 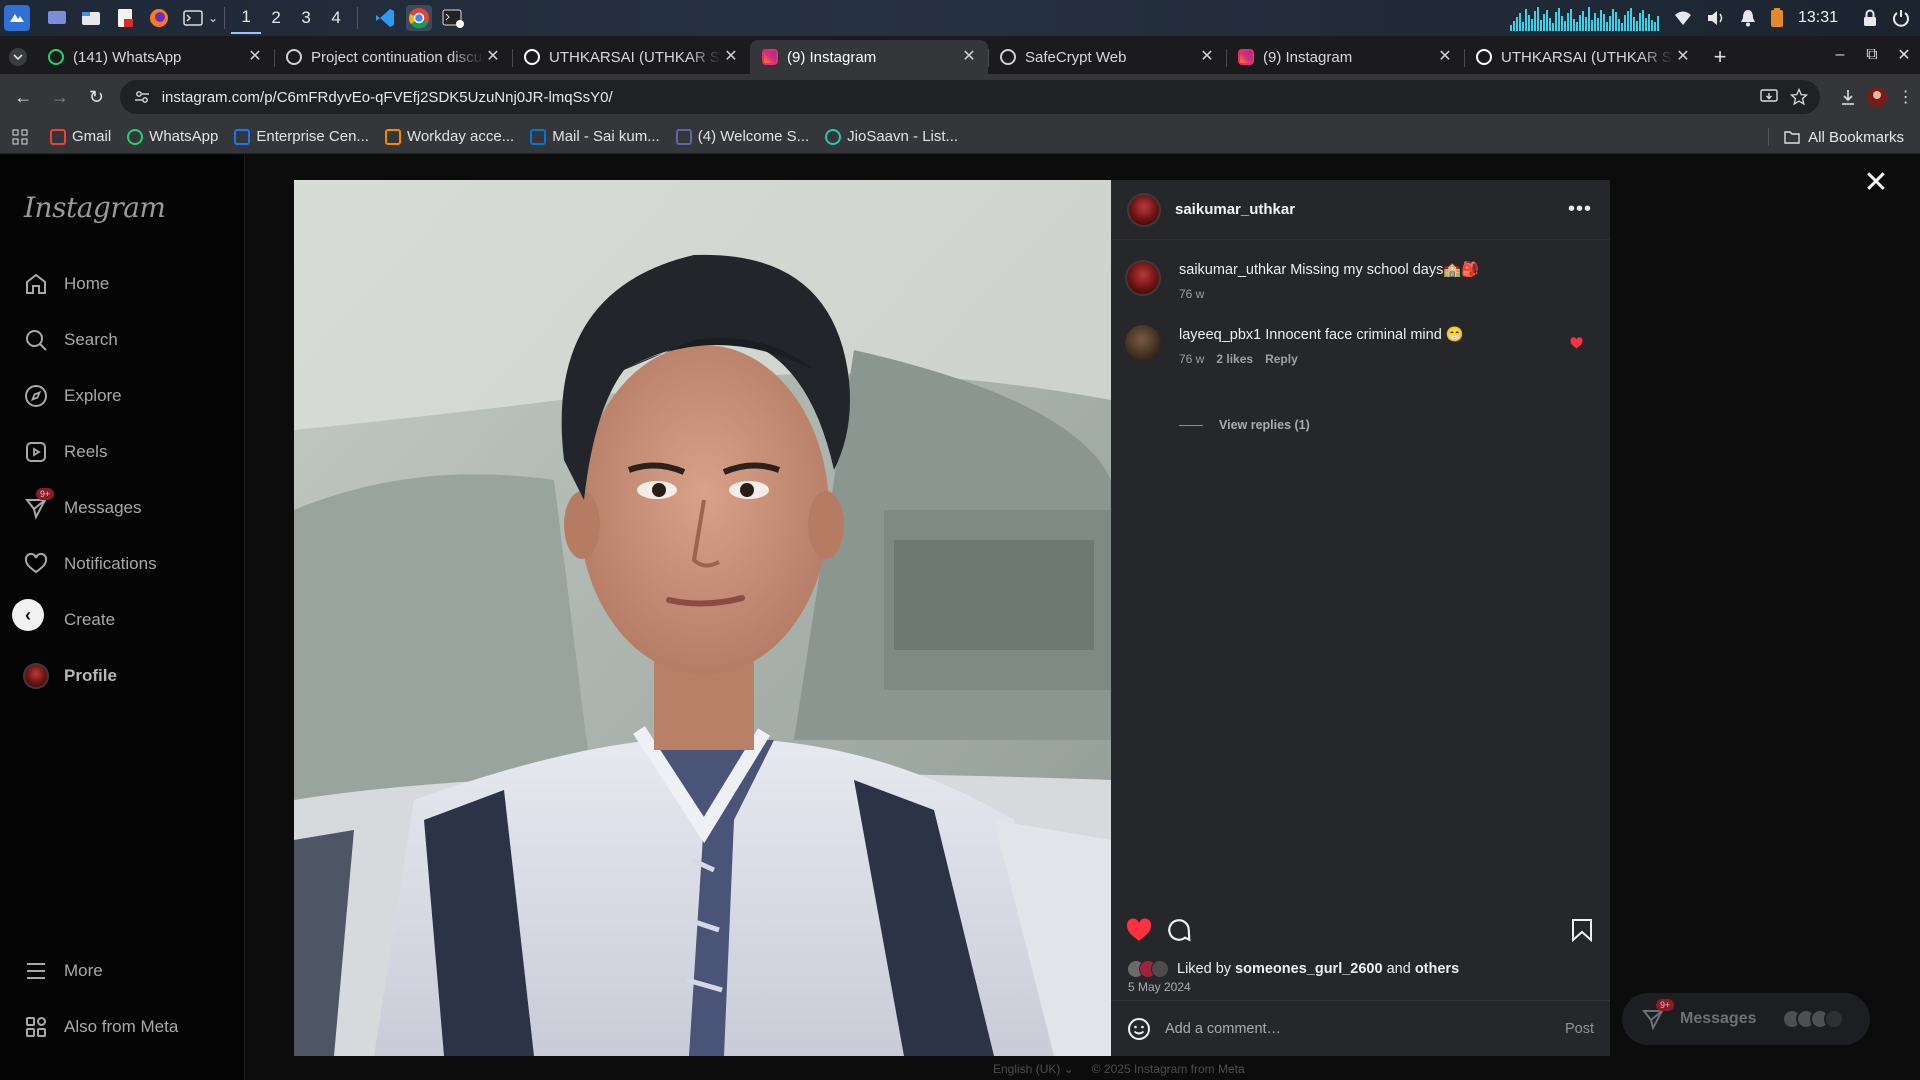 I want to click on browser-tab: (141) WhatsApp ✕, so click(x=155, y=57).